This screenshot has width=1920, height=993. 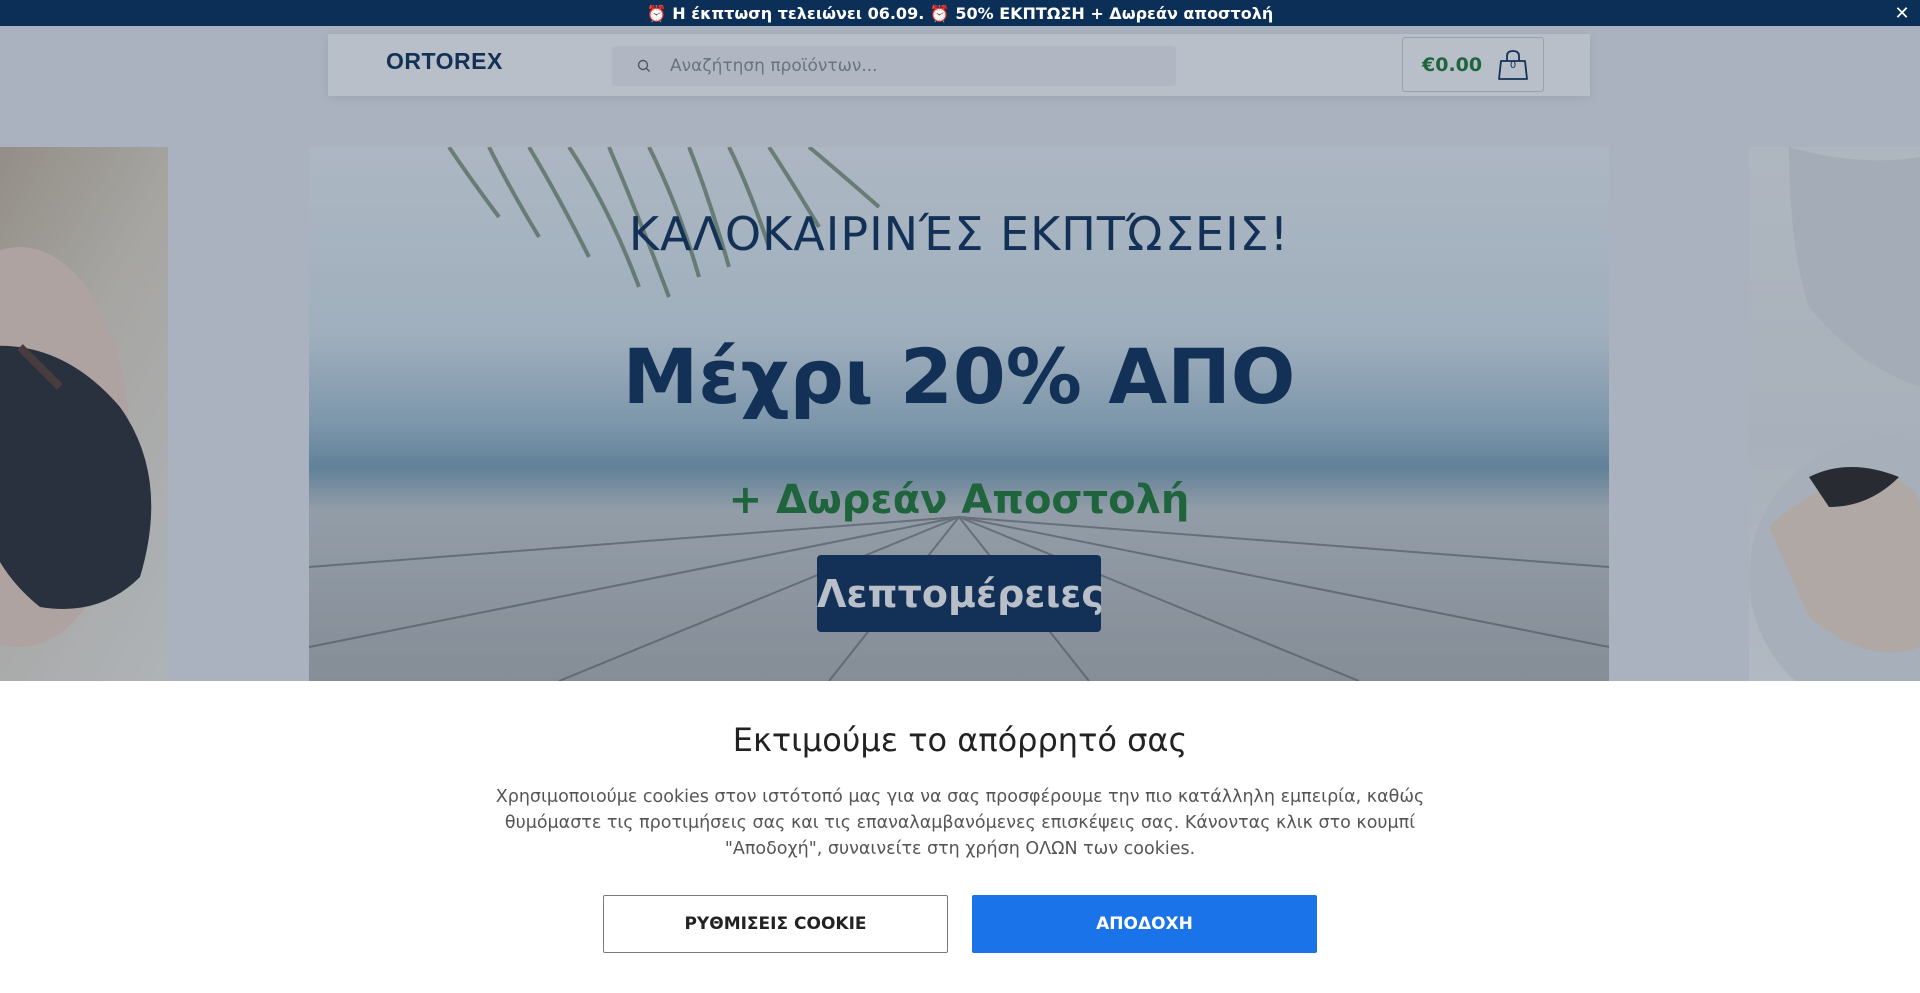 I want to click on carousel-prev-slide, so click(x=84, y=414).